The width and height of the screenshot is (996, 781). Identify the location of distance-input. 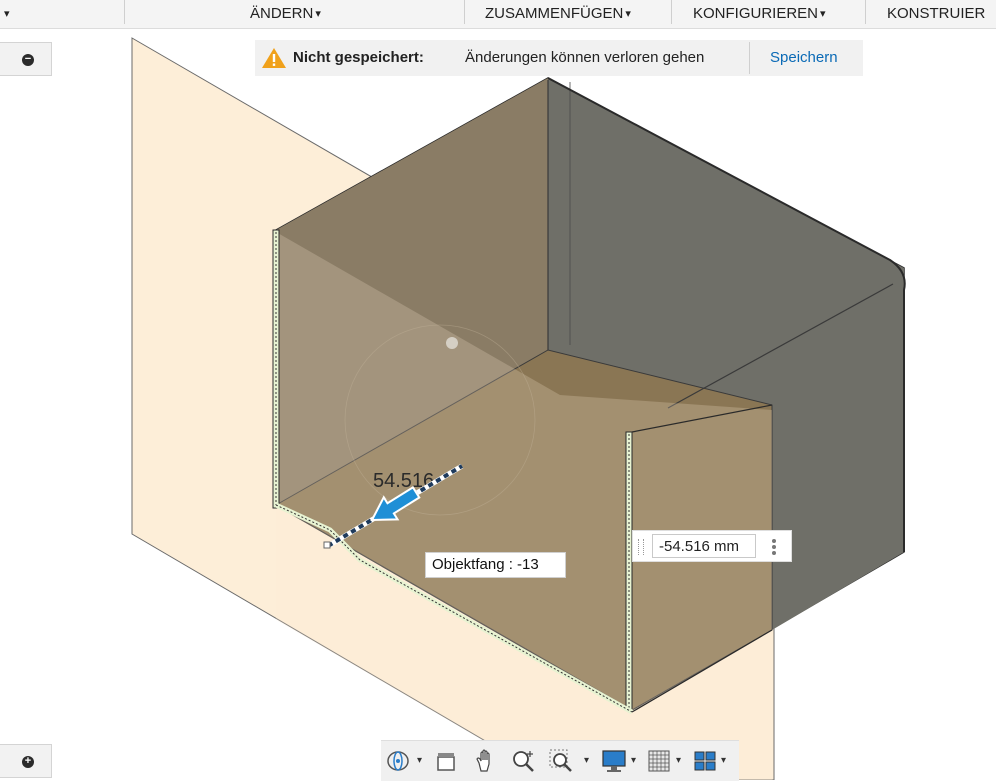
(704, 546).